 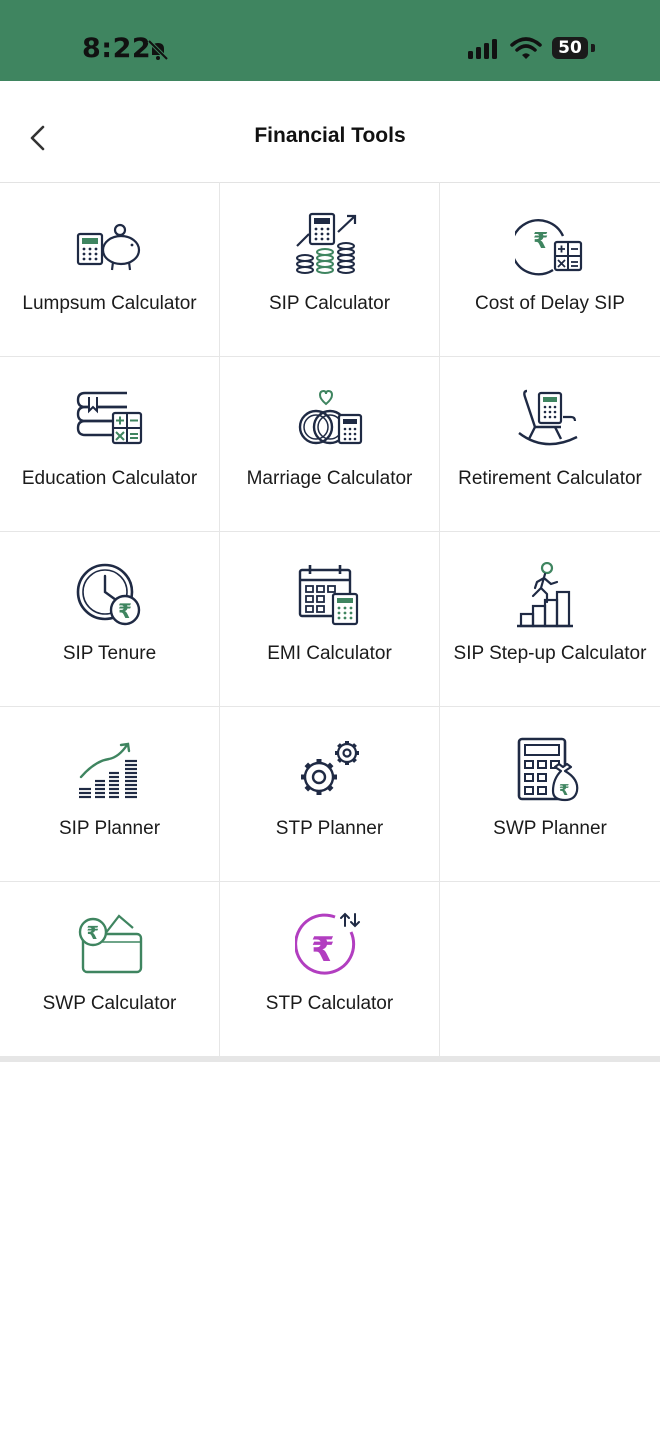 What do you see at coordinates (110, 944) in the screenshot?
I see `wallet-rupee-icon: ₹` at bounding box center [110, 944].